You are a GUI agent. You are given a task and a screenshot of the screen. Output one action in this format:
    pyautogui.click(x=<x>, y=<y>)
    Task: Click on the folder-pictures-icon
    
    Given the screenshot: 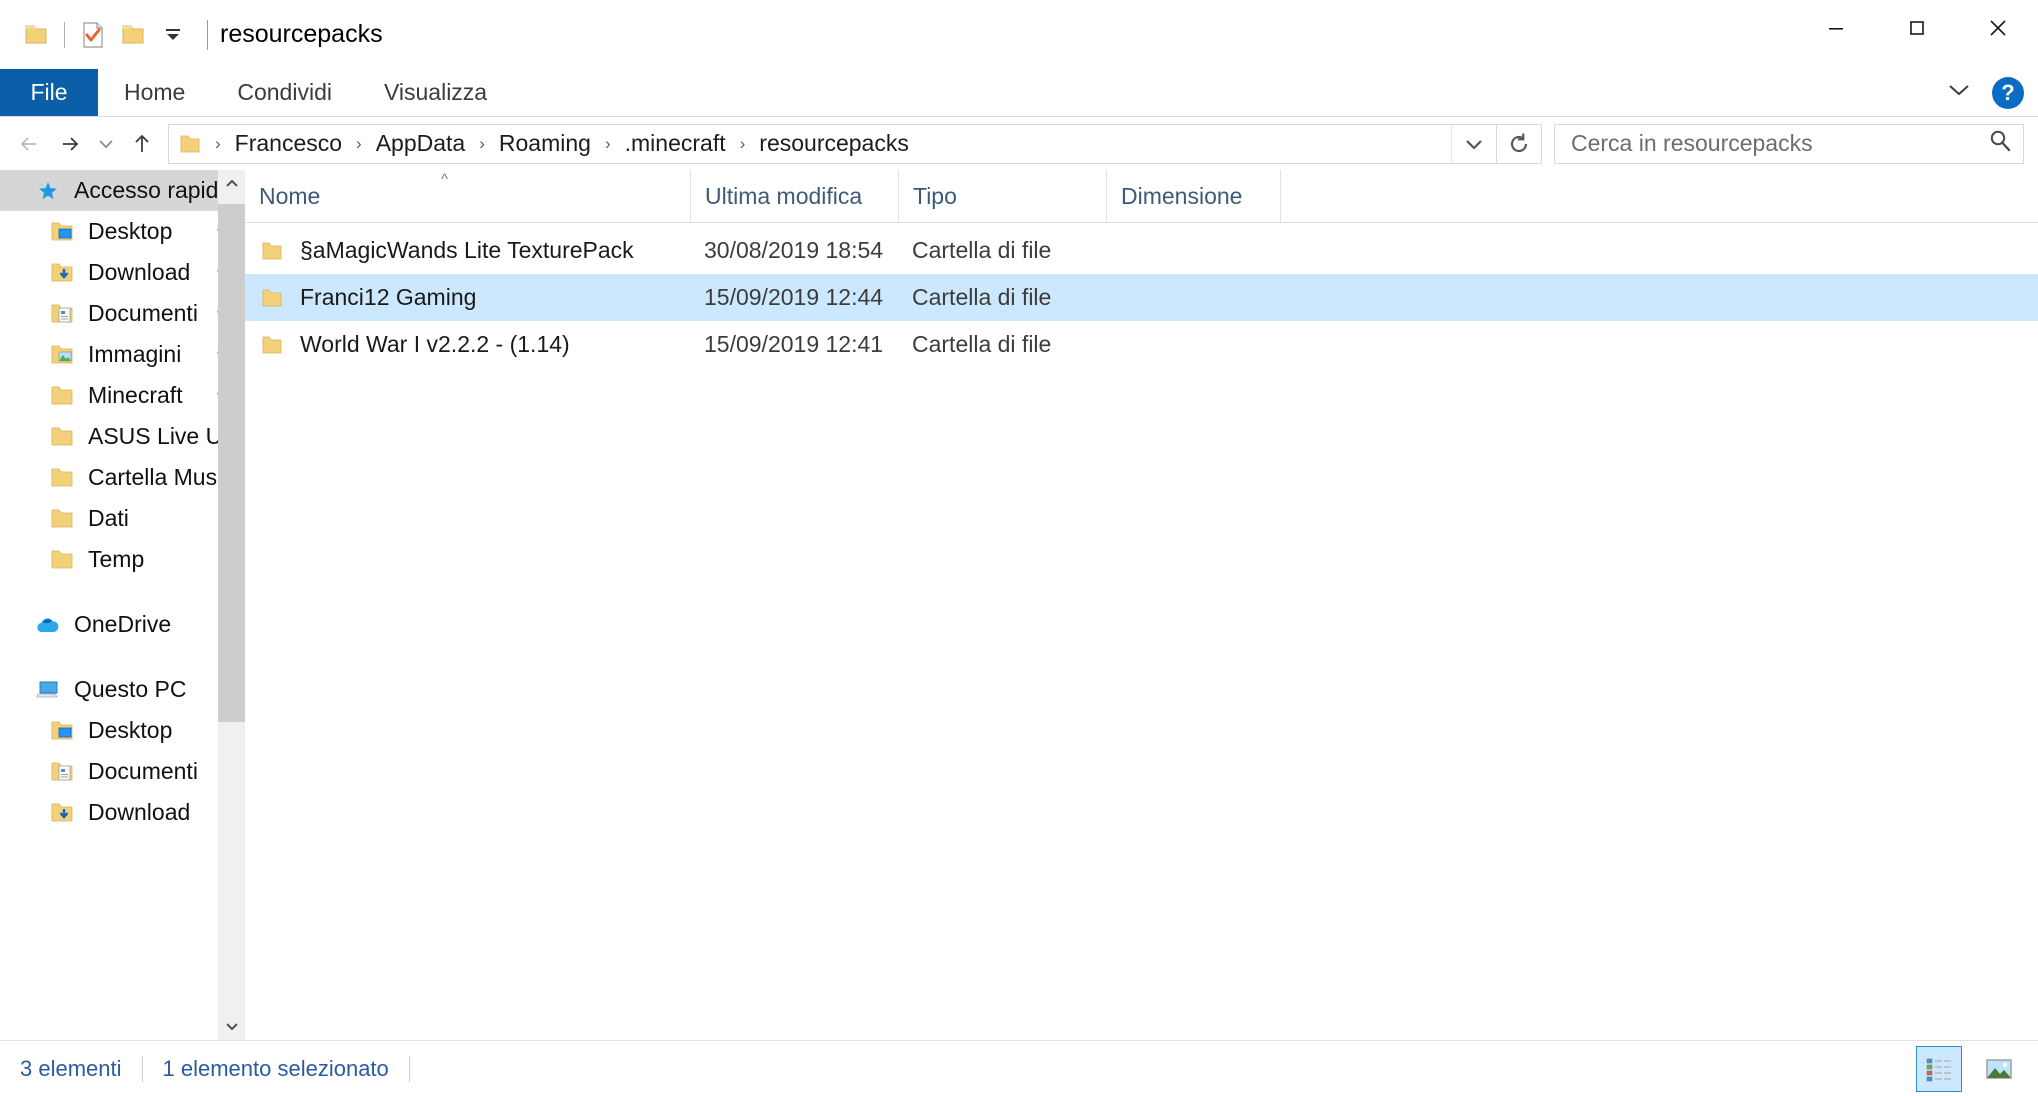 What is the action you would take?
    pyautogui.click(x=62, y=355)
    